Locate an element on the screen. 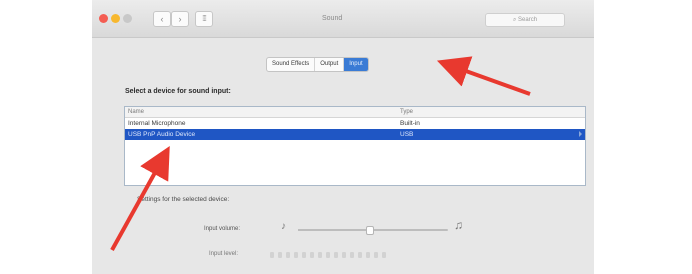 The width and height of the screenshot is (692, 274). device-section-label: Select a device for sound input: is located at coordinates (178, 91).